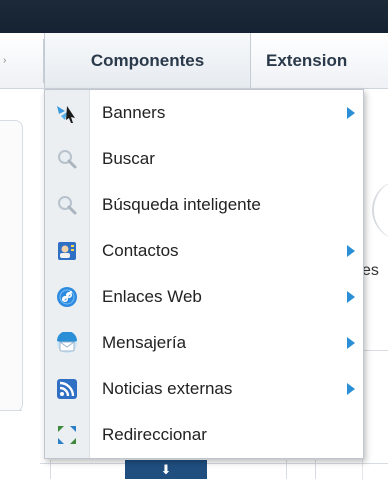 Image resolution: width=388 pixels, height=480 pixels. I want to click on main-menubar: › Componentes Extension, so click(194, 61).